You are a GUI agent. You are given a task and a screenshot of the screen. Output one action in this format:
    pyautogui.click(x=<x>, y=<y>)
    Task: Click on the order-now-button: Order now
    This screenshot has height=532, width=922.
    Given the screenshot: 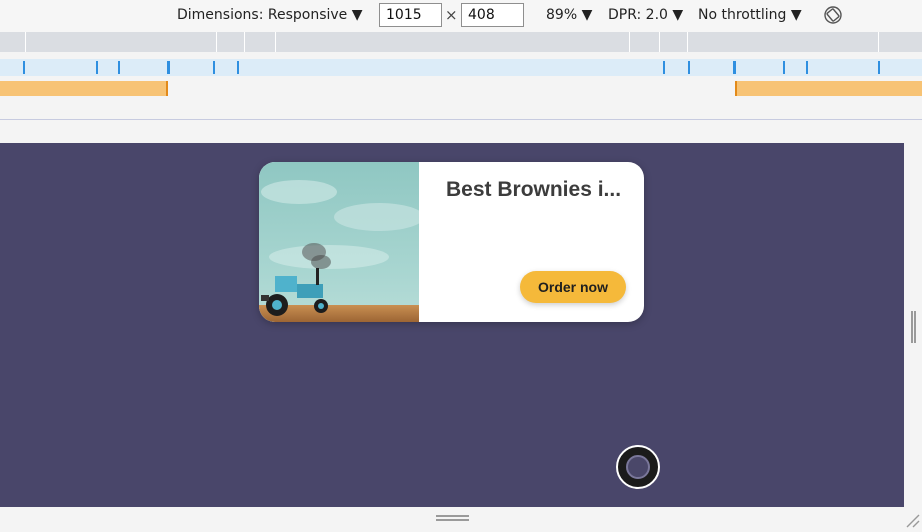 What is the action you would take?
    pyautogui.click(x=573, y=287)
    